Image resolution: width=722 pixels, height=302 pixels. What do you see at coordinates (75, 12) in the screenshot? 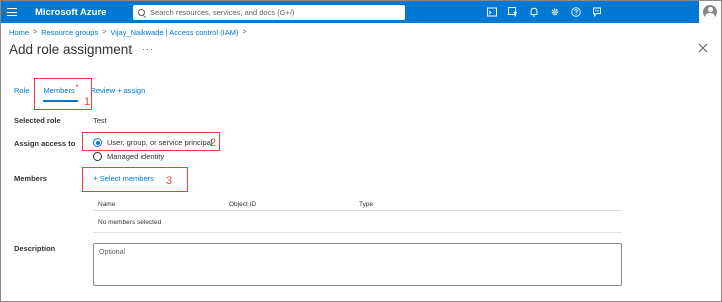
I see `brand-title: Microsoft Azure` at bounding box center [75, 12].